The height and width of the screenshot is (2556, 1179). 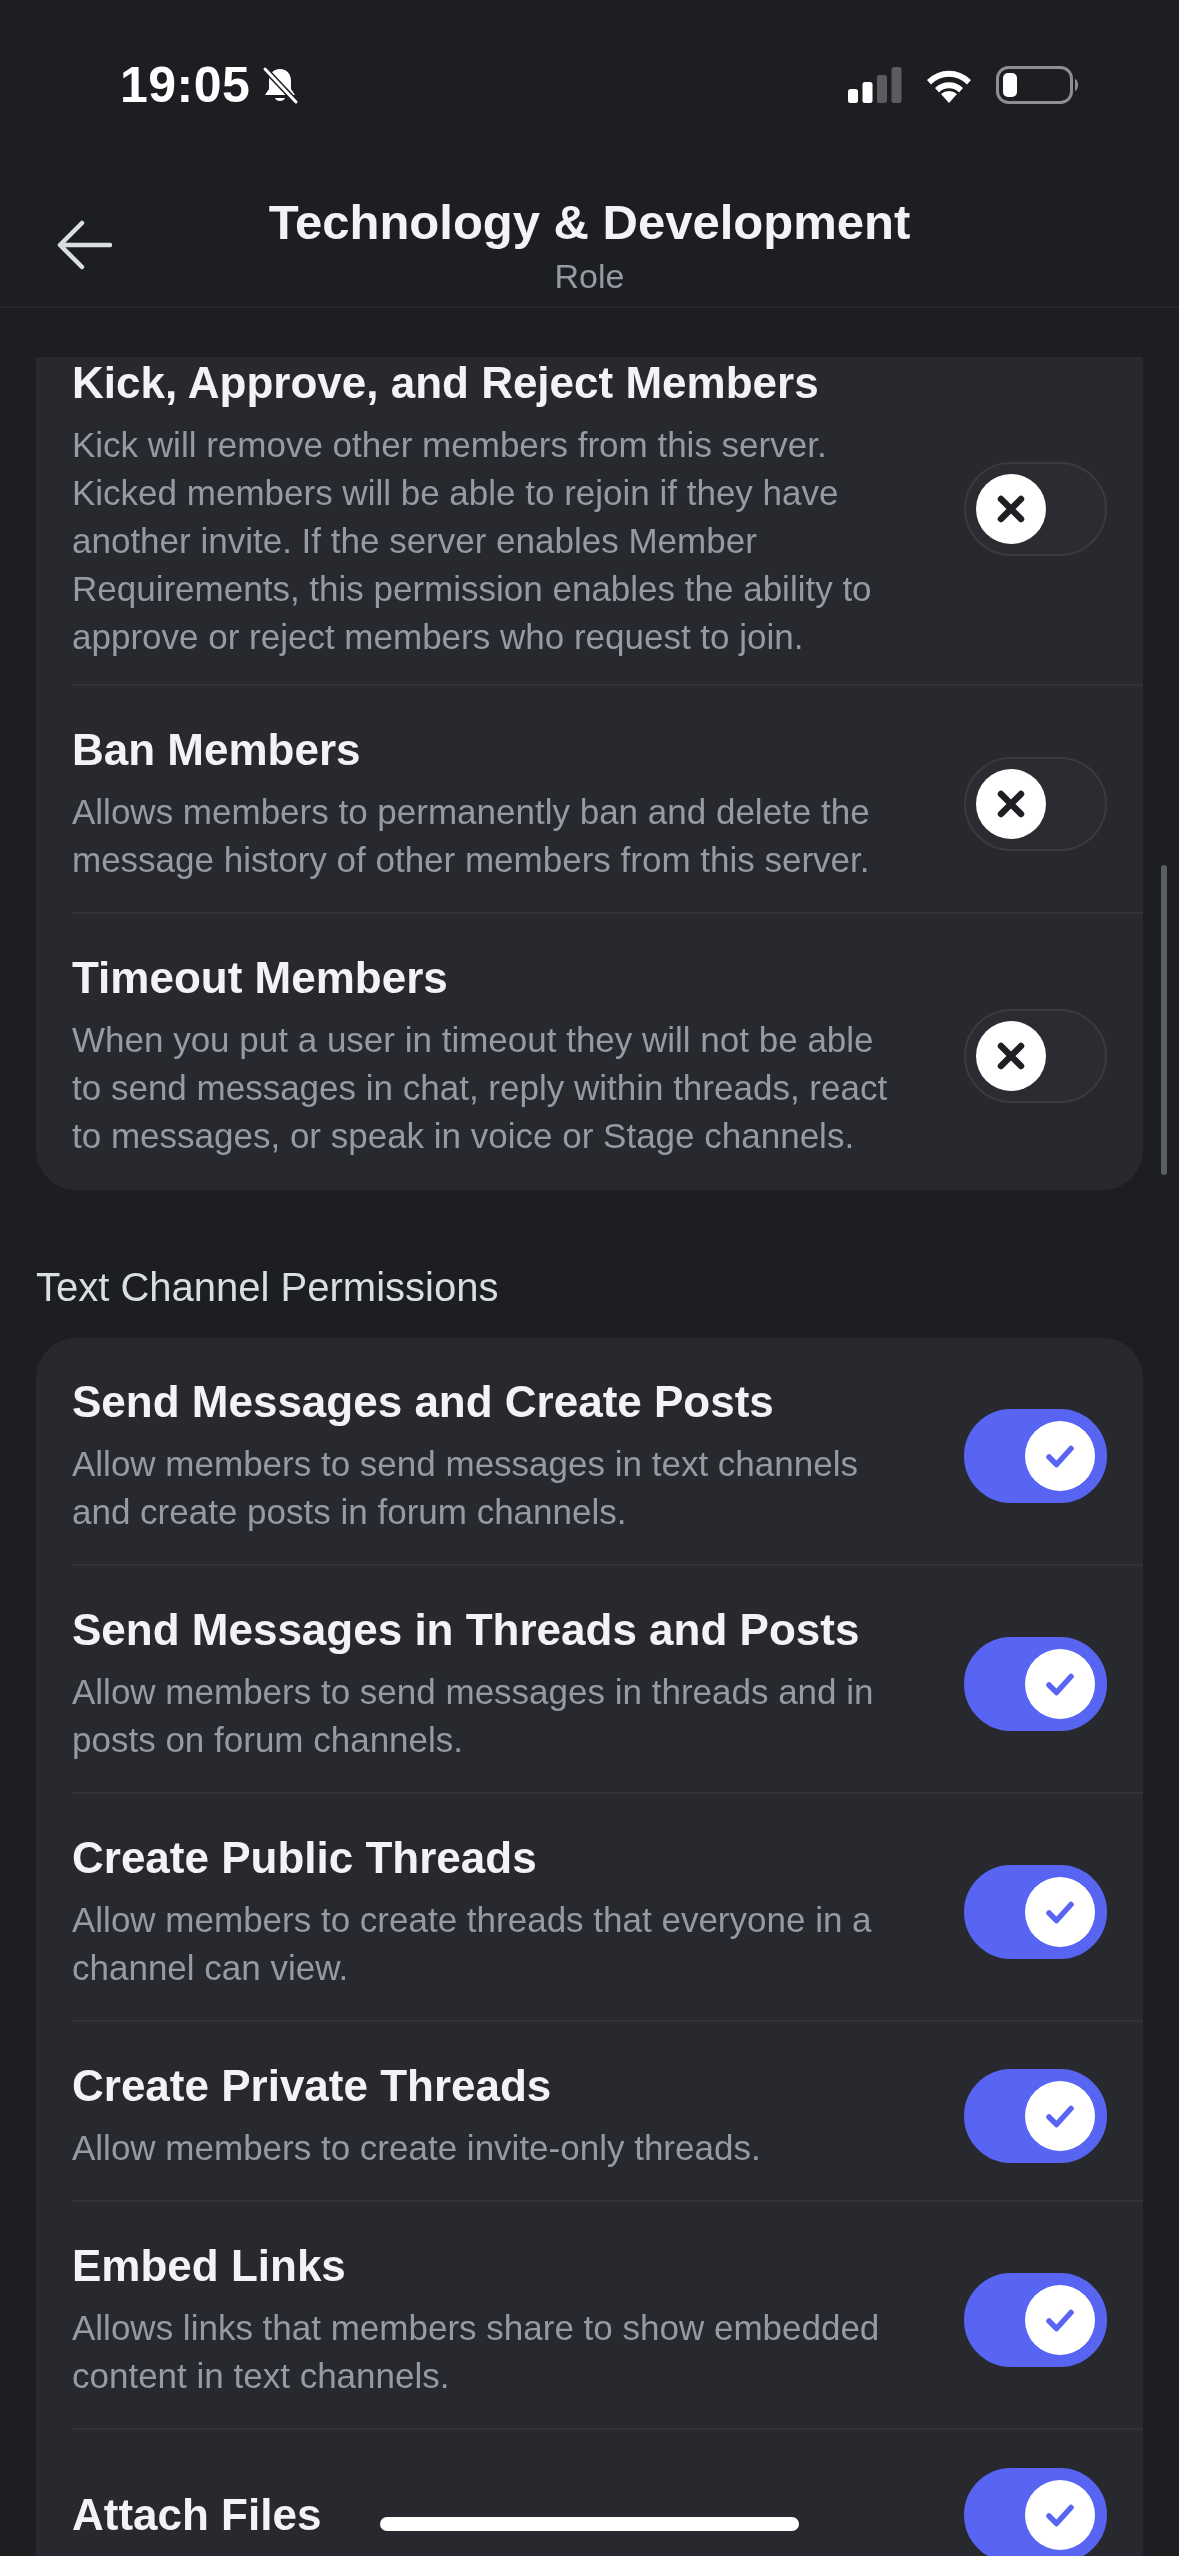 I want to click on page-title: Technology & Development, so click(x=589, y=222).